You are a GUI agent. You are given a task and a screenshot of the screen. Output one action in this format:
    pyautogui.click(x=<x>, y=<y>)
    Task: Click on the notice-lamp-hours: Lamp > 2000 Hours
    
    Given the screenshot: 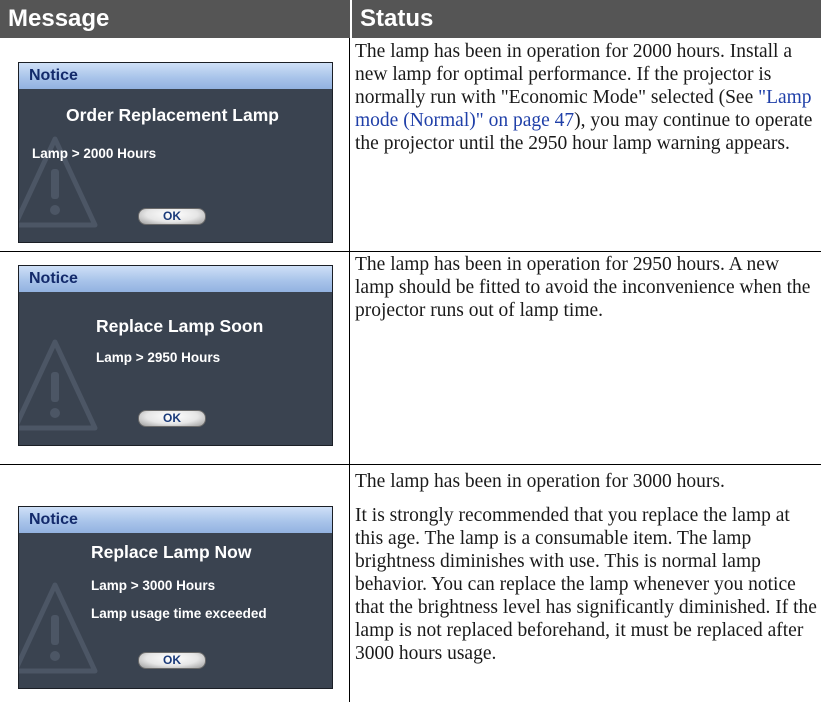 What is the action you would take?
    pyautogui.click(x=94, y=153)
    